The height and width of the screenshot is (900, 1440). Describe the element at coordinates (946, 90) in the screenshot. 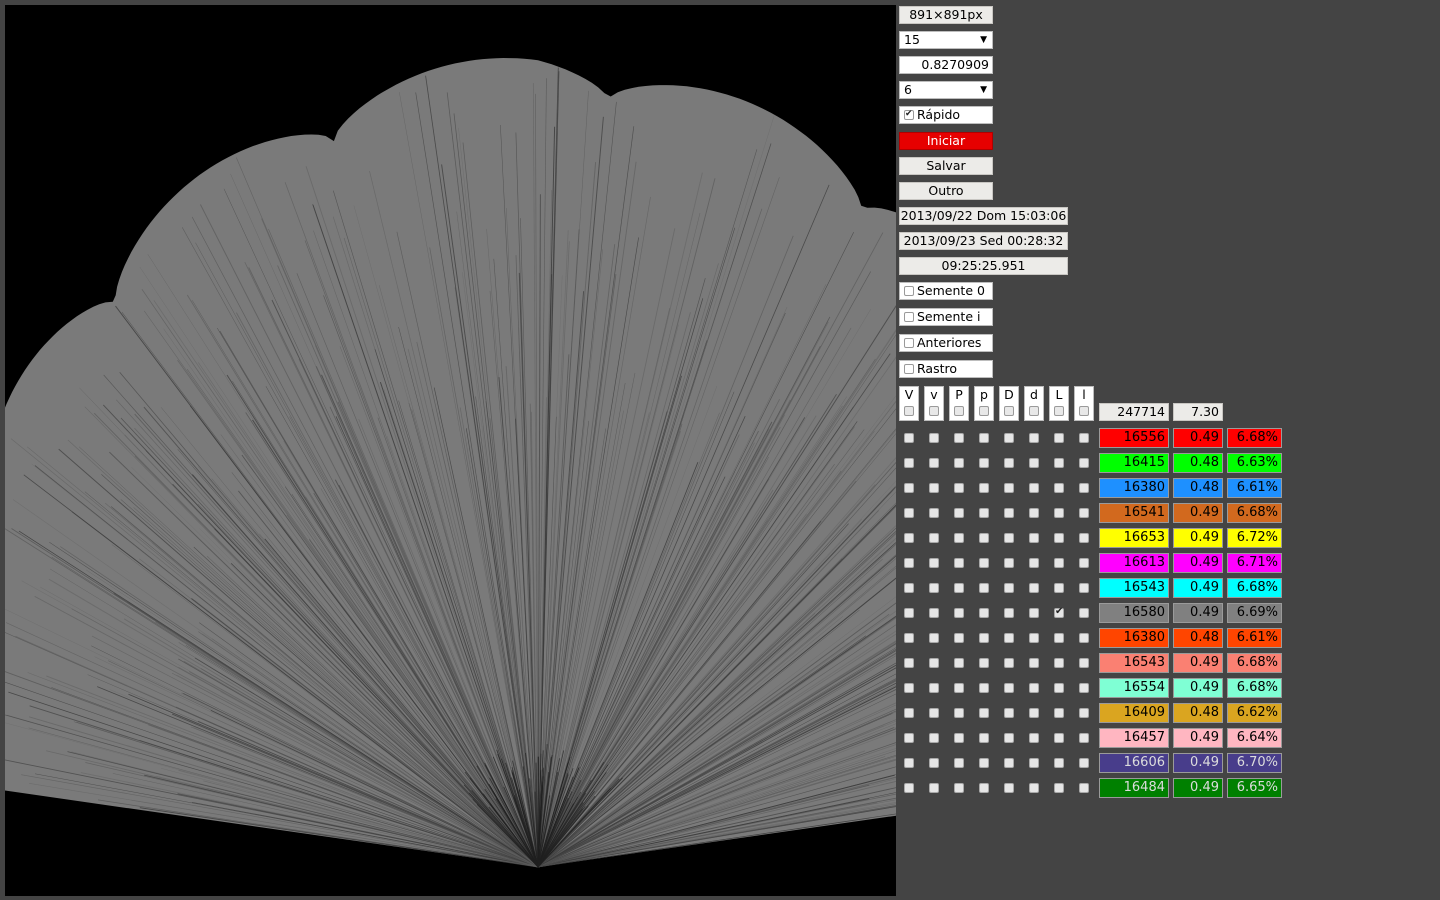

I see `parameter-select-2: 6 ▼` at that location.